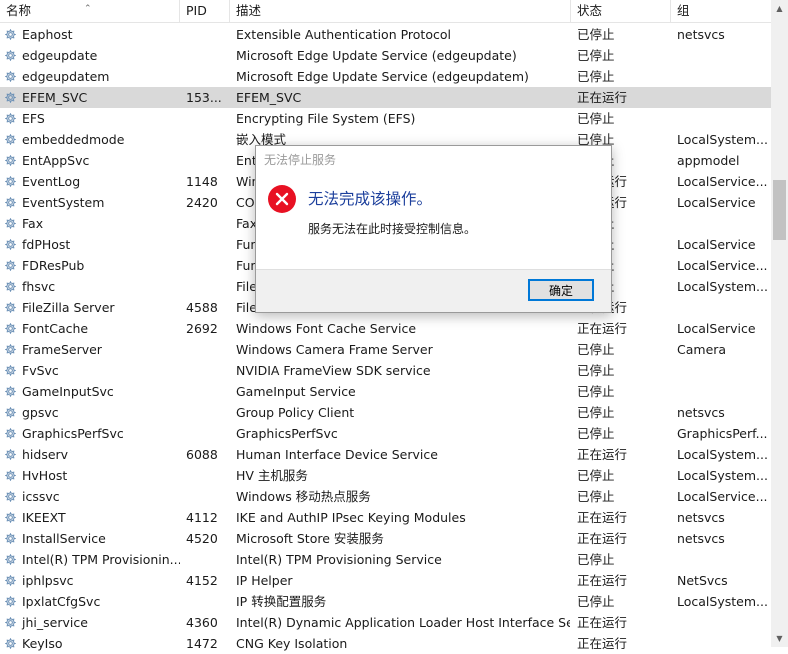 The width and height of the screenshot is (788, 654). Describe the element at coordinates (292, 643) in the screenshot. I see `service-description: CNG Key Isolation` at that location.